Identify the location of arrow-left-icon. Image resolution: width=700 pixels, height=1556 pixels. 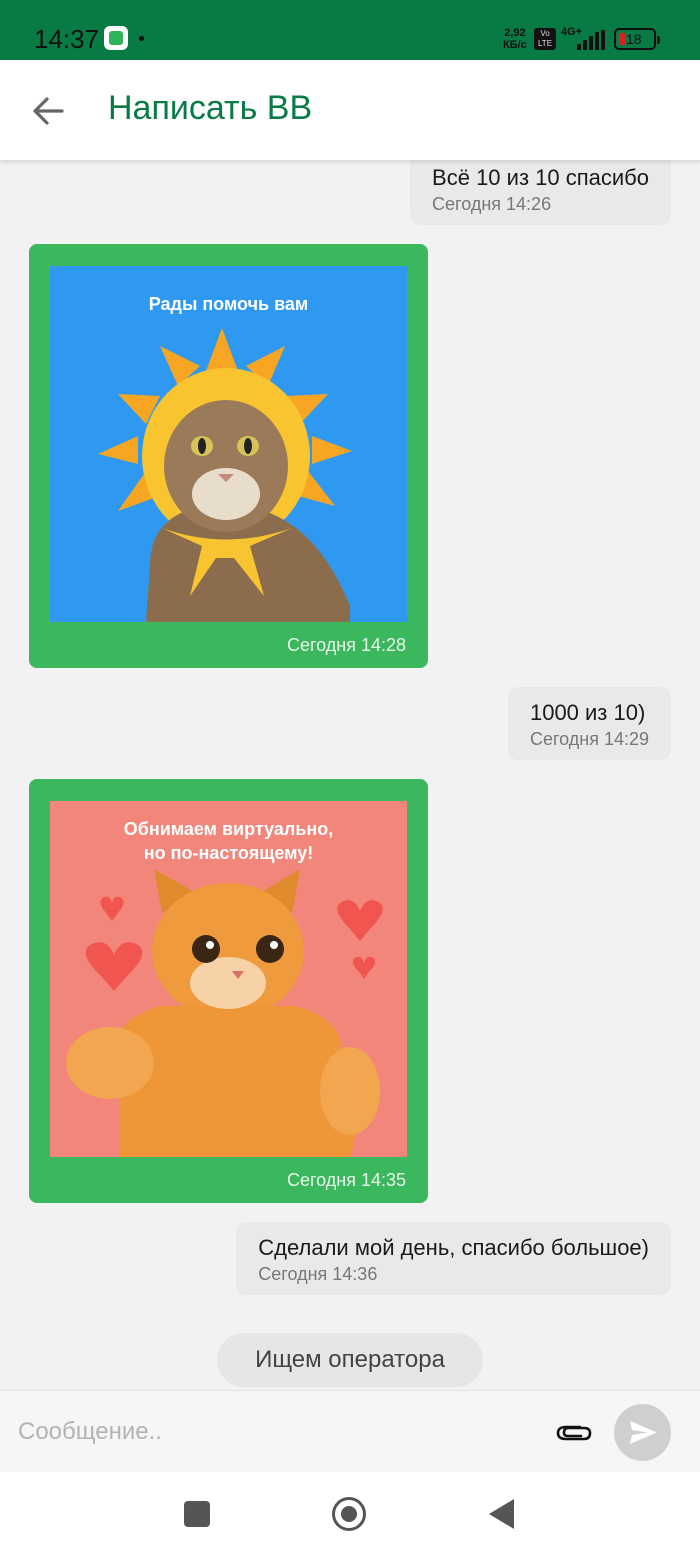
(48, 111).